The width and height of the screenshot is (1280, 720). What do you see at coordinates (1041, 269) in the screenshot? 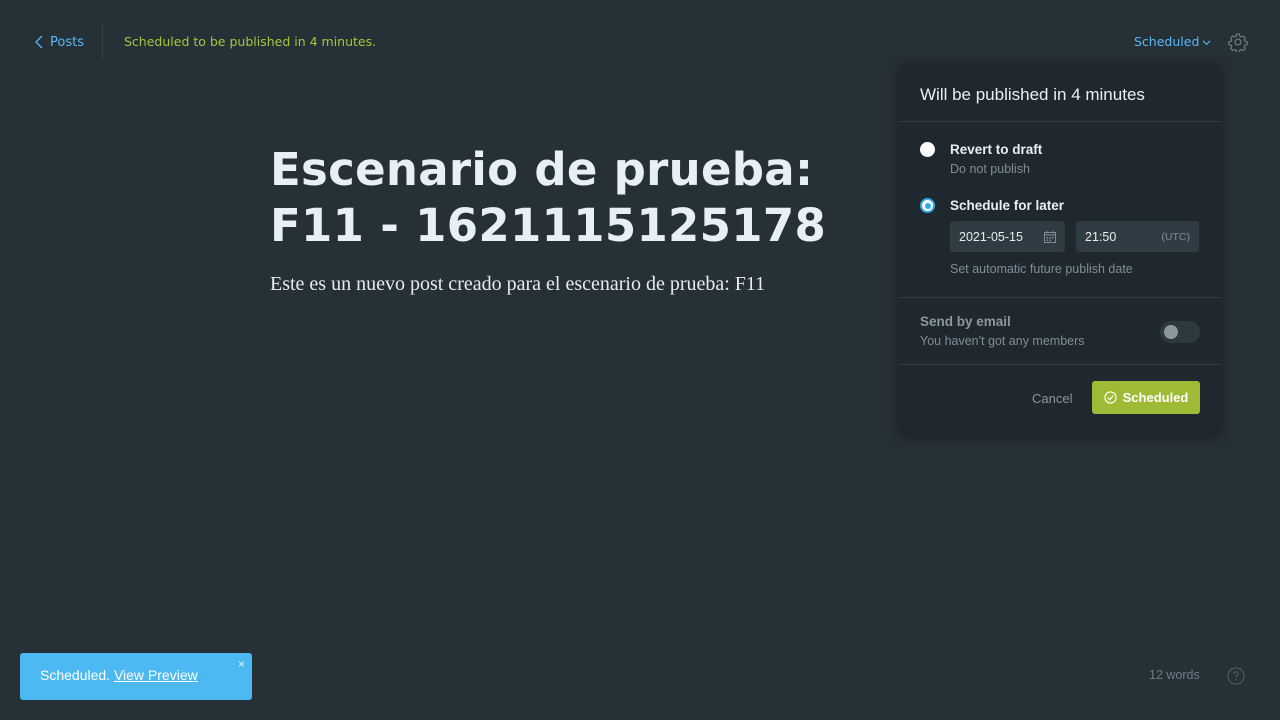
I see `schedule-for-later-subtitle: Set automatic future publish date` at bounding box center [1041, 269].